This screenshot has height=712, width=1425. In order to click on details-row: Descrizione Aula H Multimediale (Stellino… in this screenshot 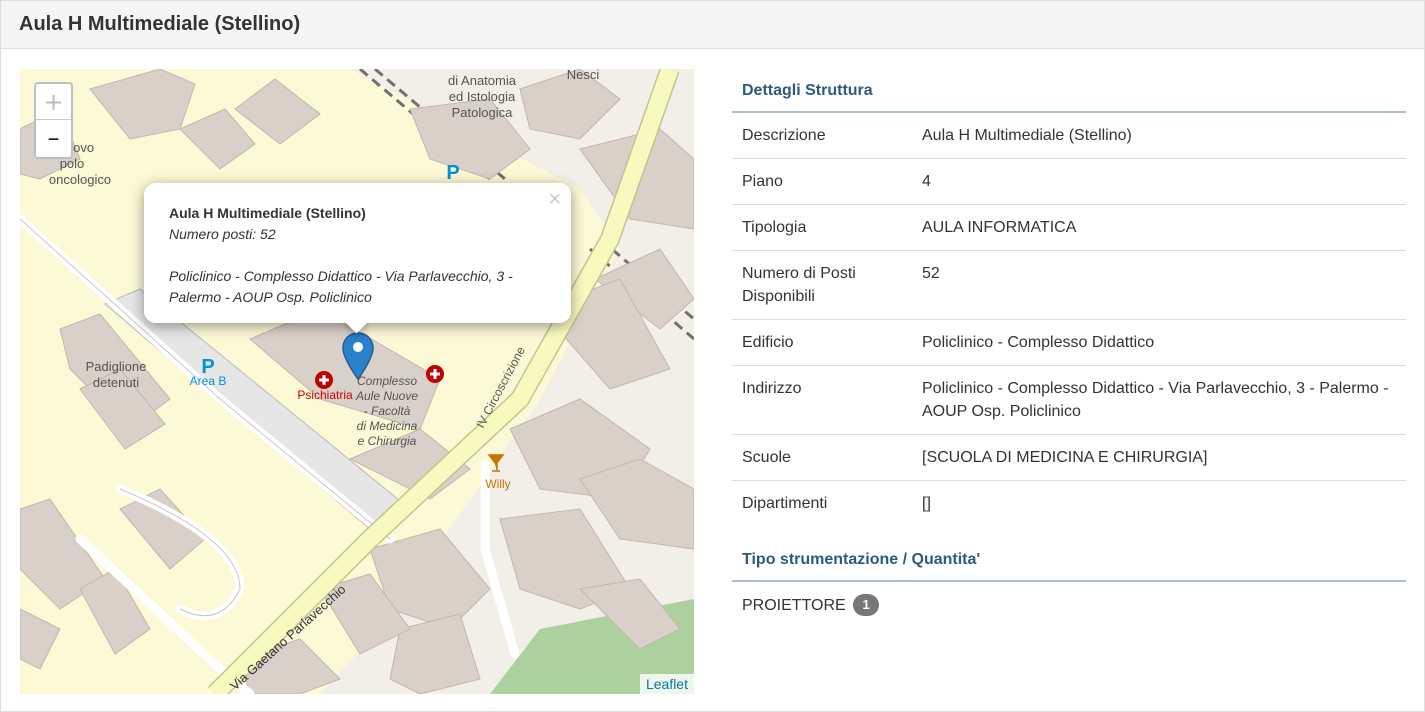, I will do `click(1069, 136)`.